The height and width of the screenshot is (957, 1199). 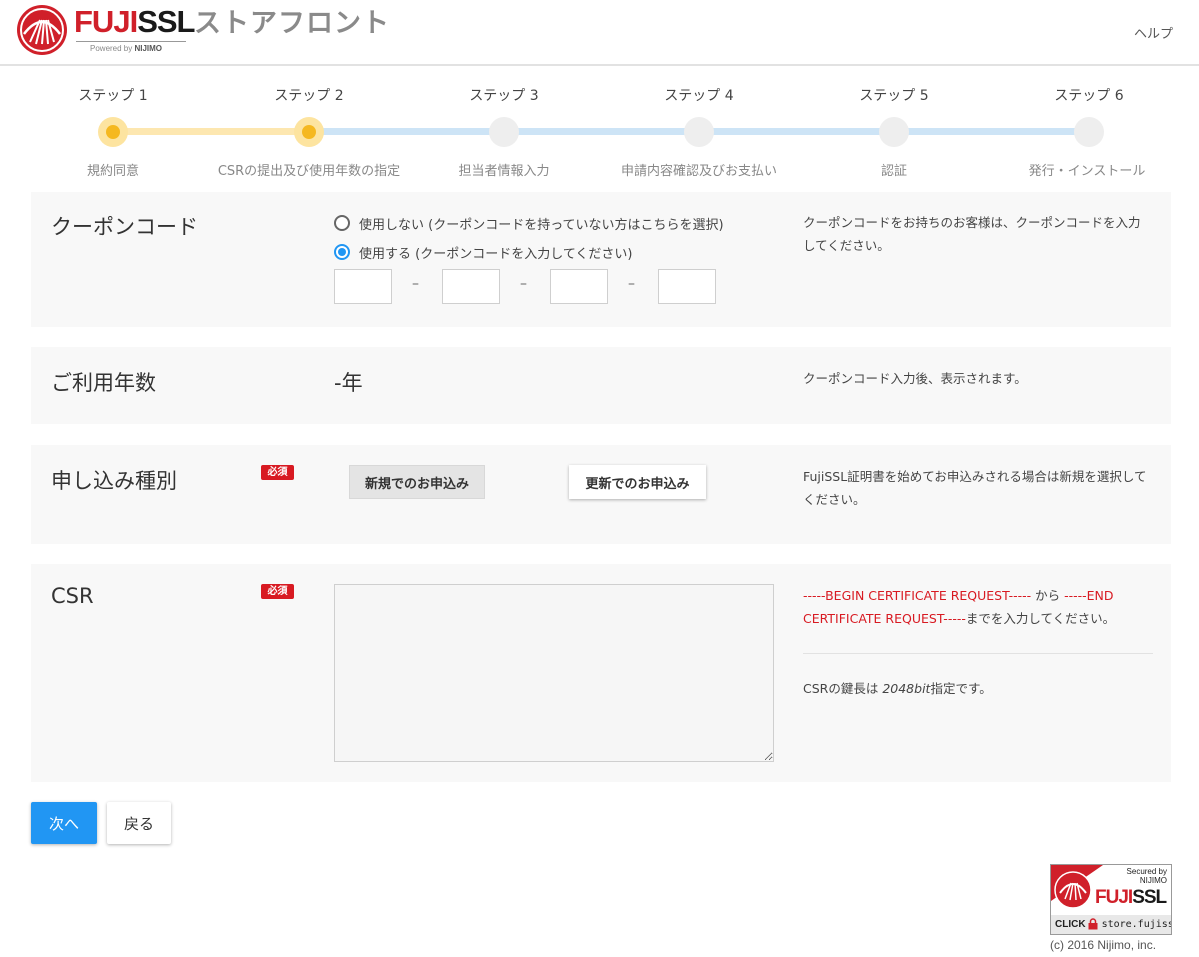 What do you see at coordinates (1136, 924) in the screenshot?
I see `seal-url: store.fujissl` at bounding box center [1136, 924].